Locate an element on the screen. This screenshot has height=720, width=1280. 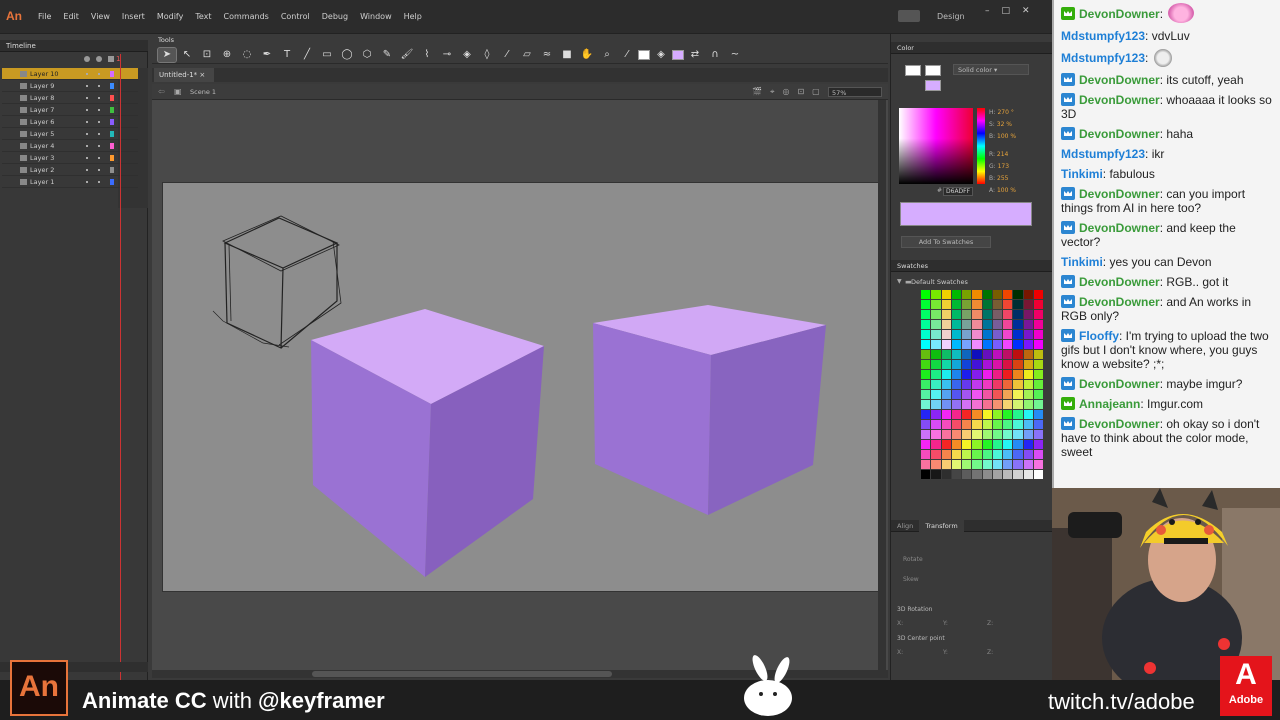
pencil-tool-icon: ✎ is located at coordinates (387, 55).